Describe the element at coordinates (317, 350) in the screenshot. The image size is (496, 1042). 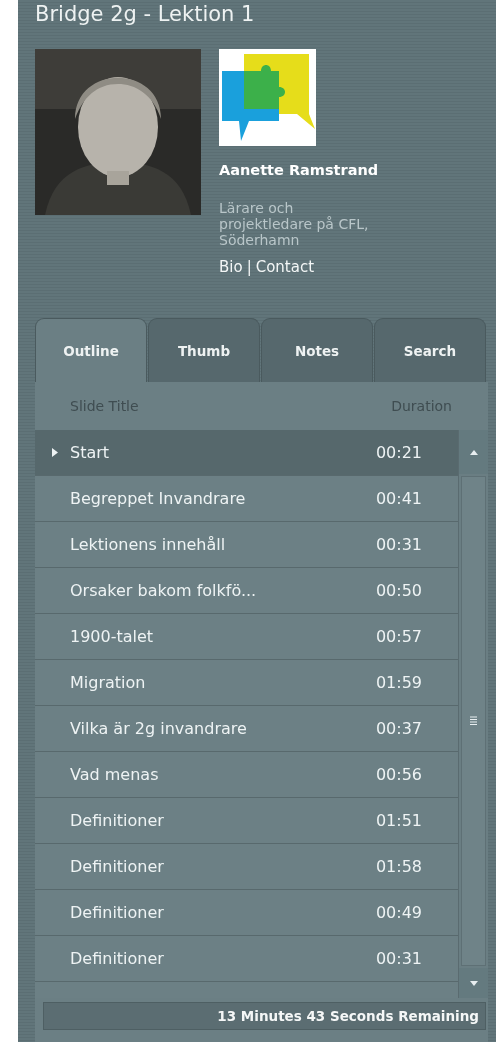
I see `tab: Notes` at that location.